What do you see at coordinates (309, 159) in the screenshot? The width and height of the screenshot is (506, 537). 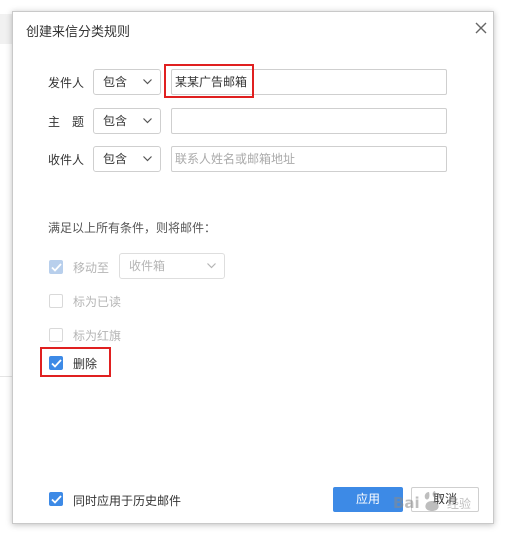 I see `recipient-input: 联系人姓名或邮箱地址` at bounding box center [309, 159].